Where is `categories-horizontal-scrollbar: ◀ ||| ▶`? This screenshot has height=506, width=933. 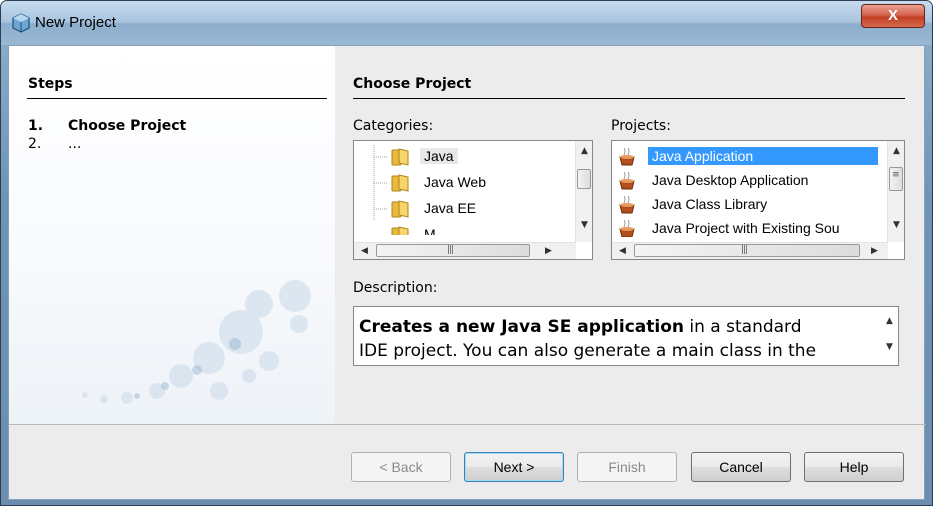 categories-horizontal-scrollbar: ◀ ||| ▶ is located at coordinates (465, 250).